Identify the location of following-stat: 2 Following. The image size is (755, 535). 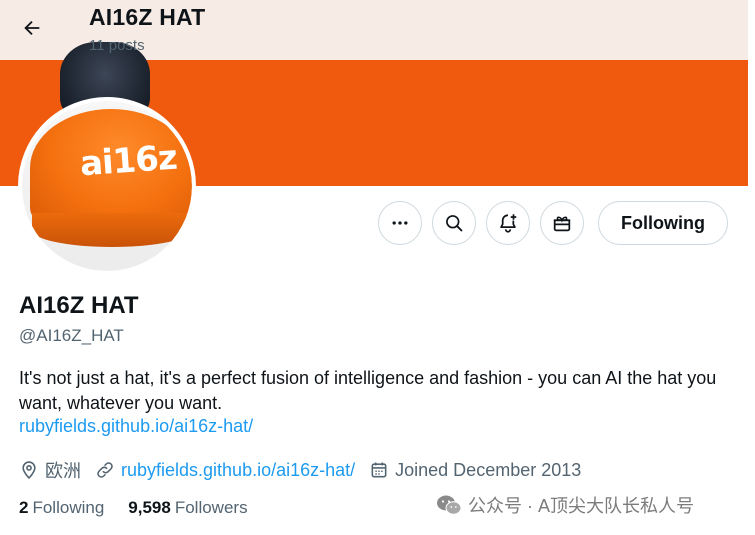
(61, 508).